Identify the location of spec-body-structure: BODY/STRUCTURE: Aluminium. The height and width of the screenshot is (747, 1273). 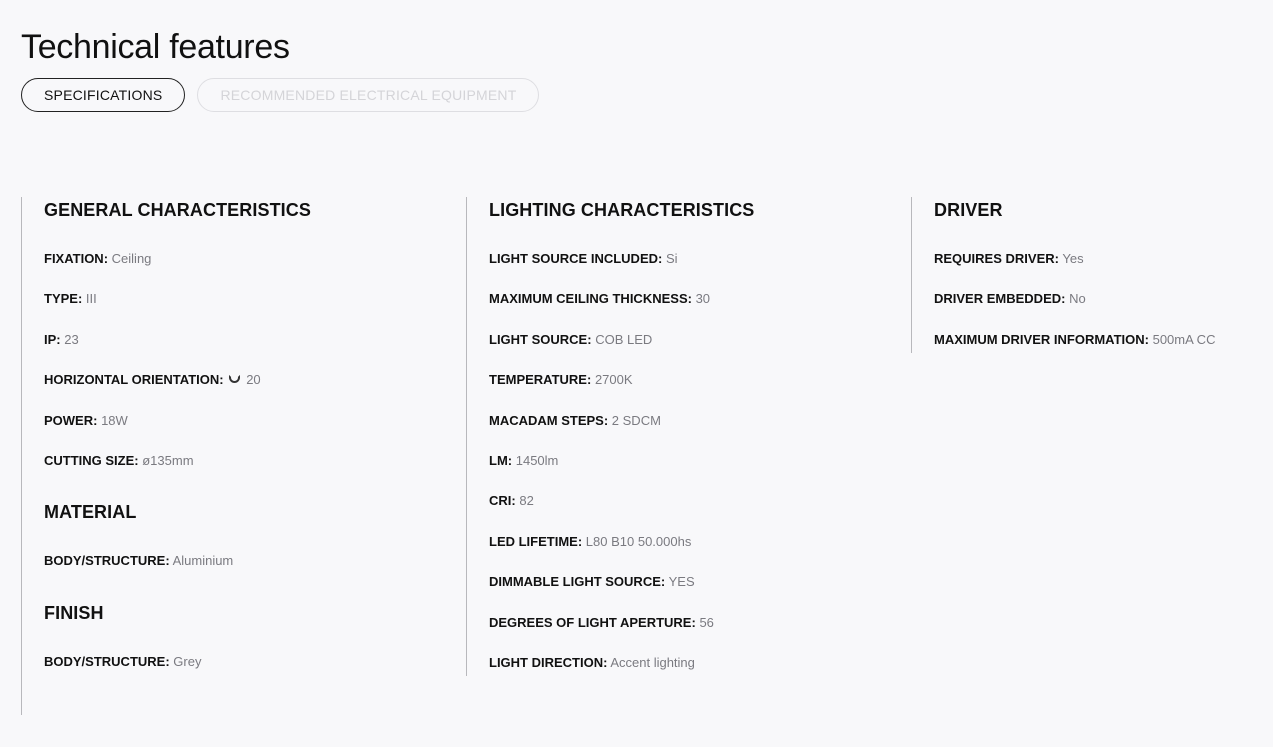
(255, 573).